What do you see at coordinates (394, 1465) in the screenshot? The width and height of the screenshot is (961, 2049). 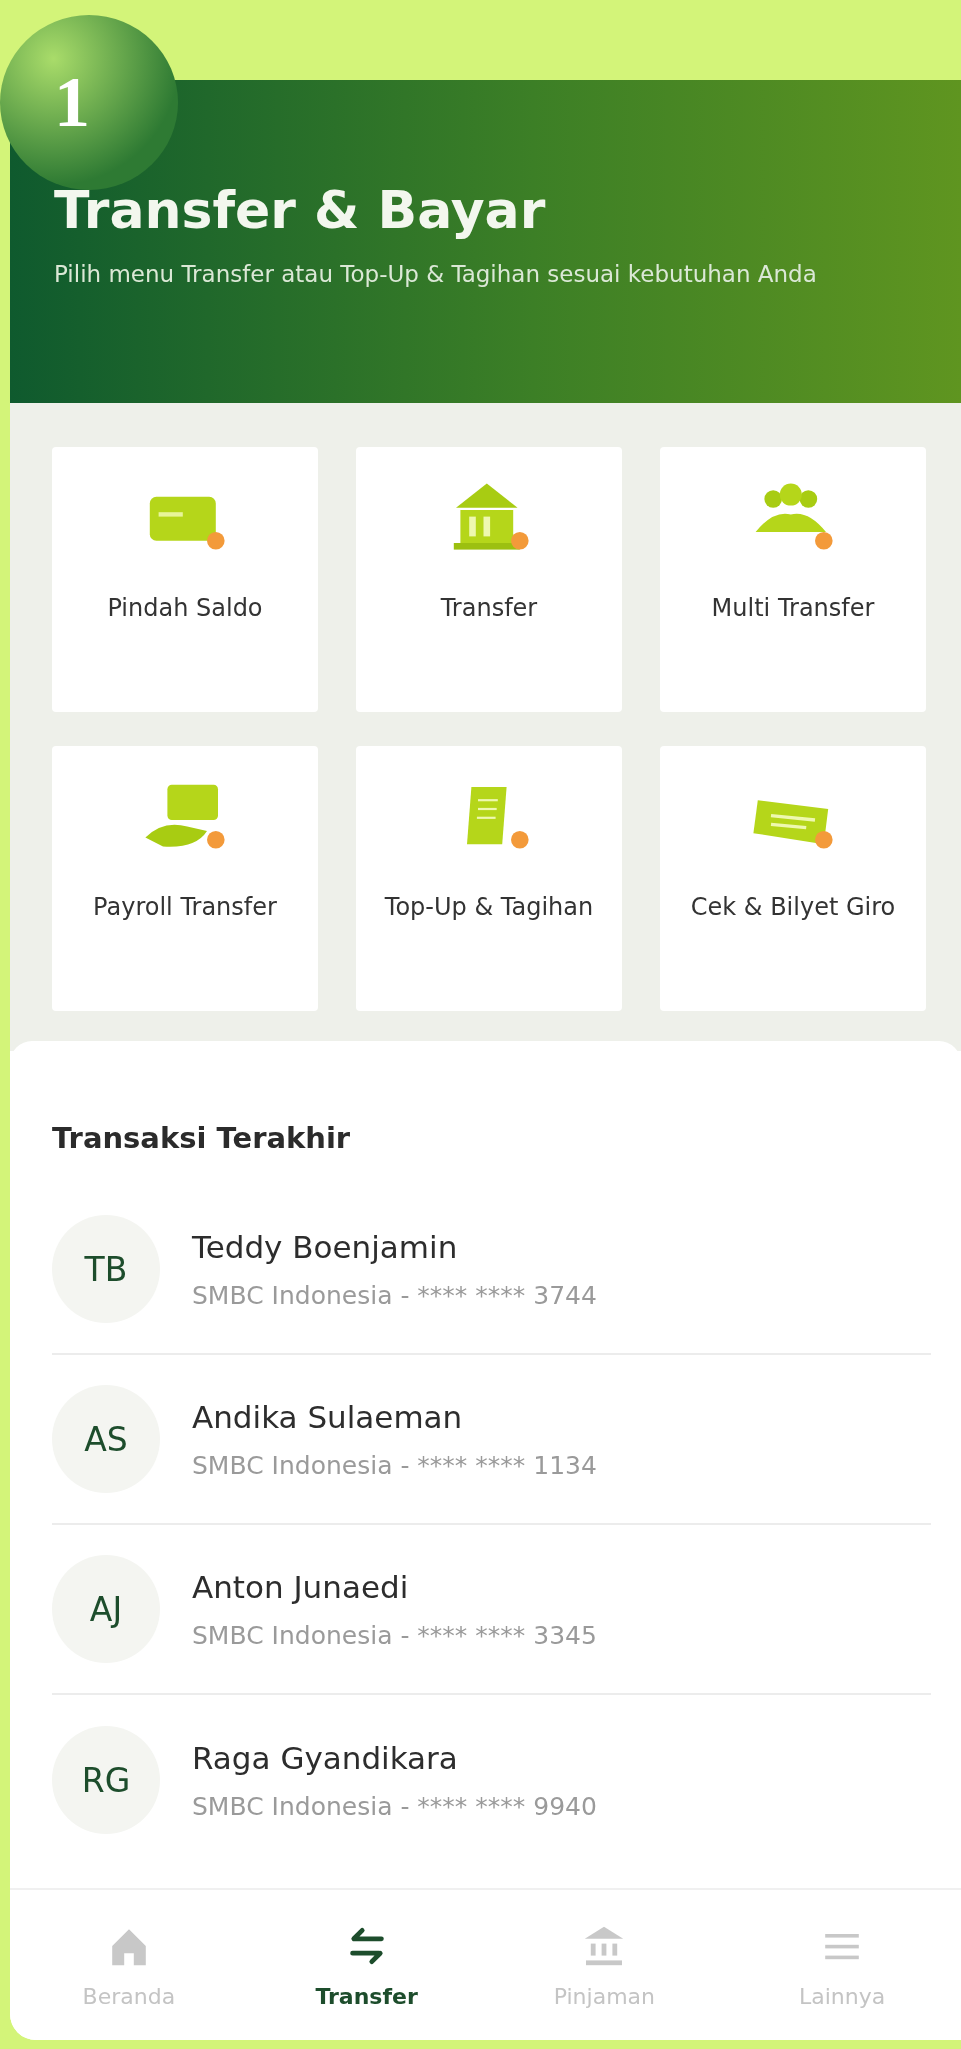 I see `account-number: SMBC Indonesia - **** **** 1134` at bounding box center [394, 1465].